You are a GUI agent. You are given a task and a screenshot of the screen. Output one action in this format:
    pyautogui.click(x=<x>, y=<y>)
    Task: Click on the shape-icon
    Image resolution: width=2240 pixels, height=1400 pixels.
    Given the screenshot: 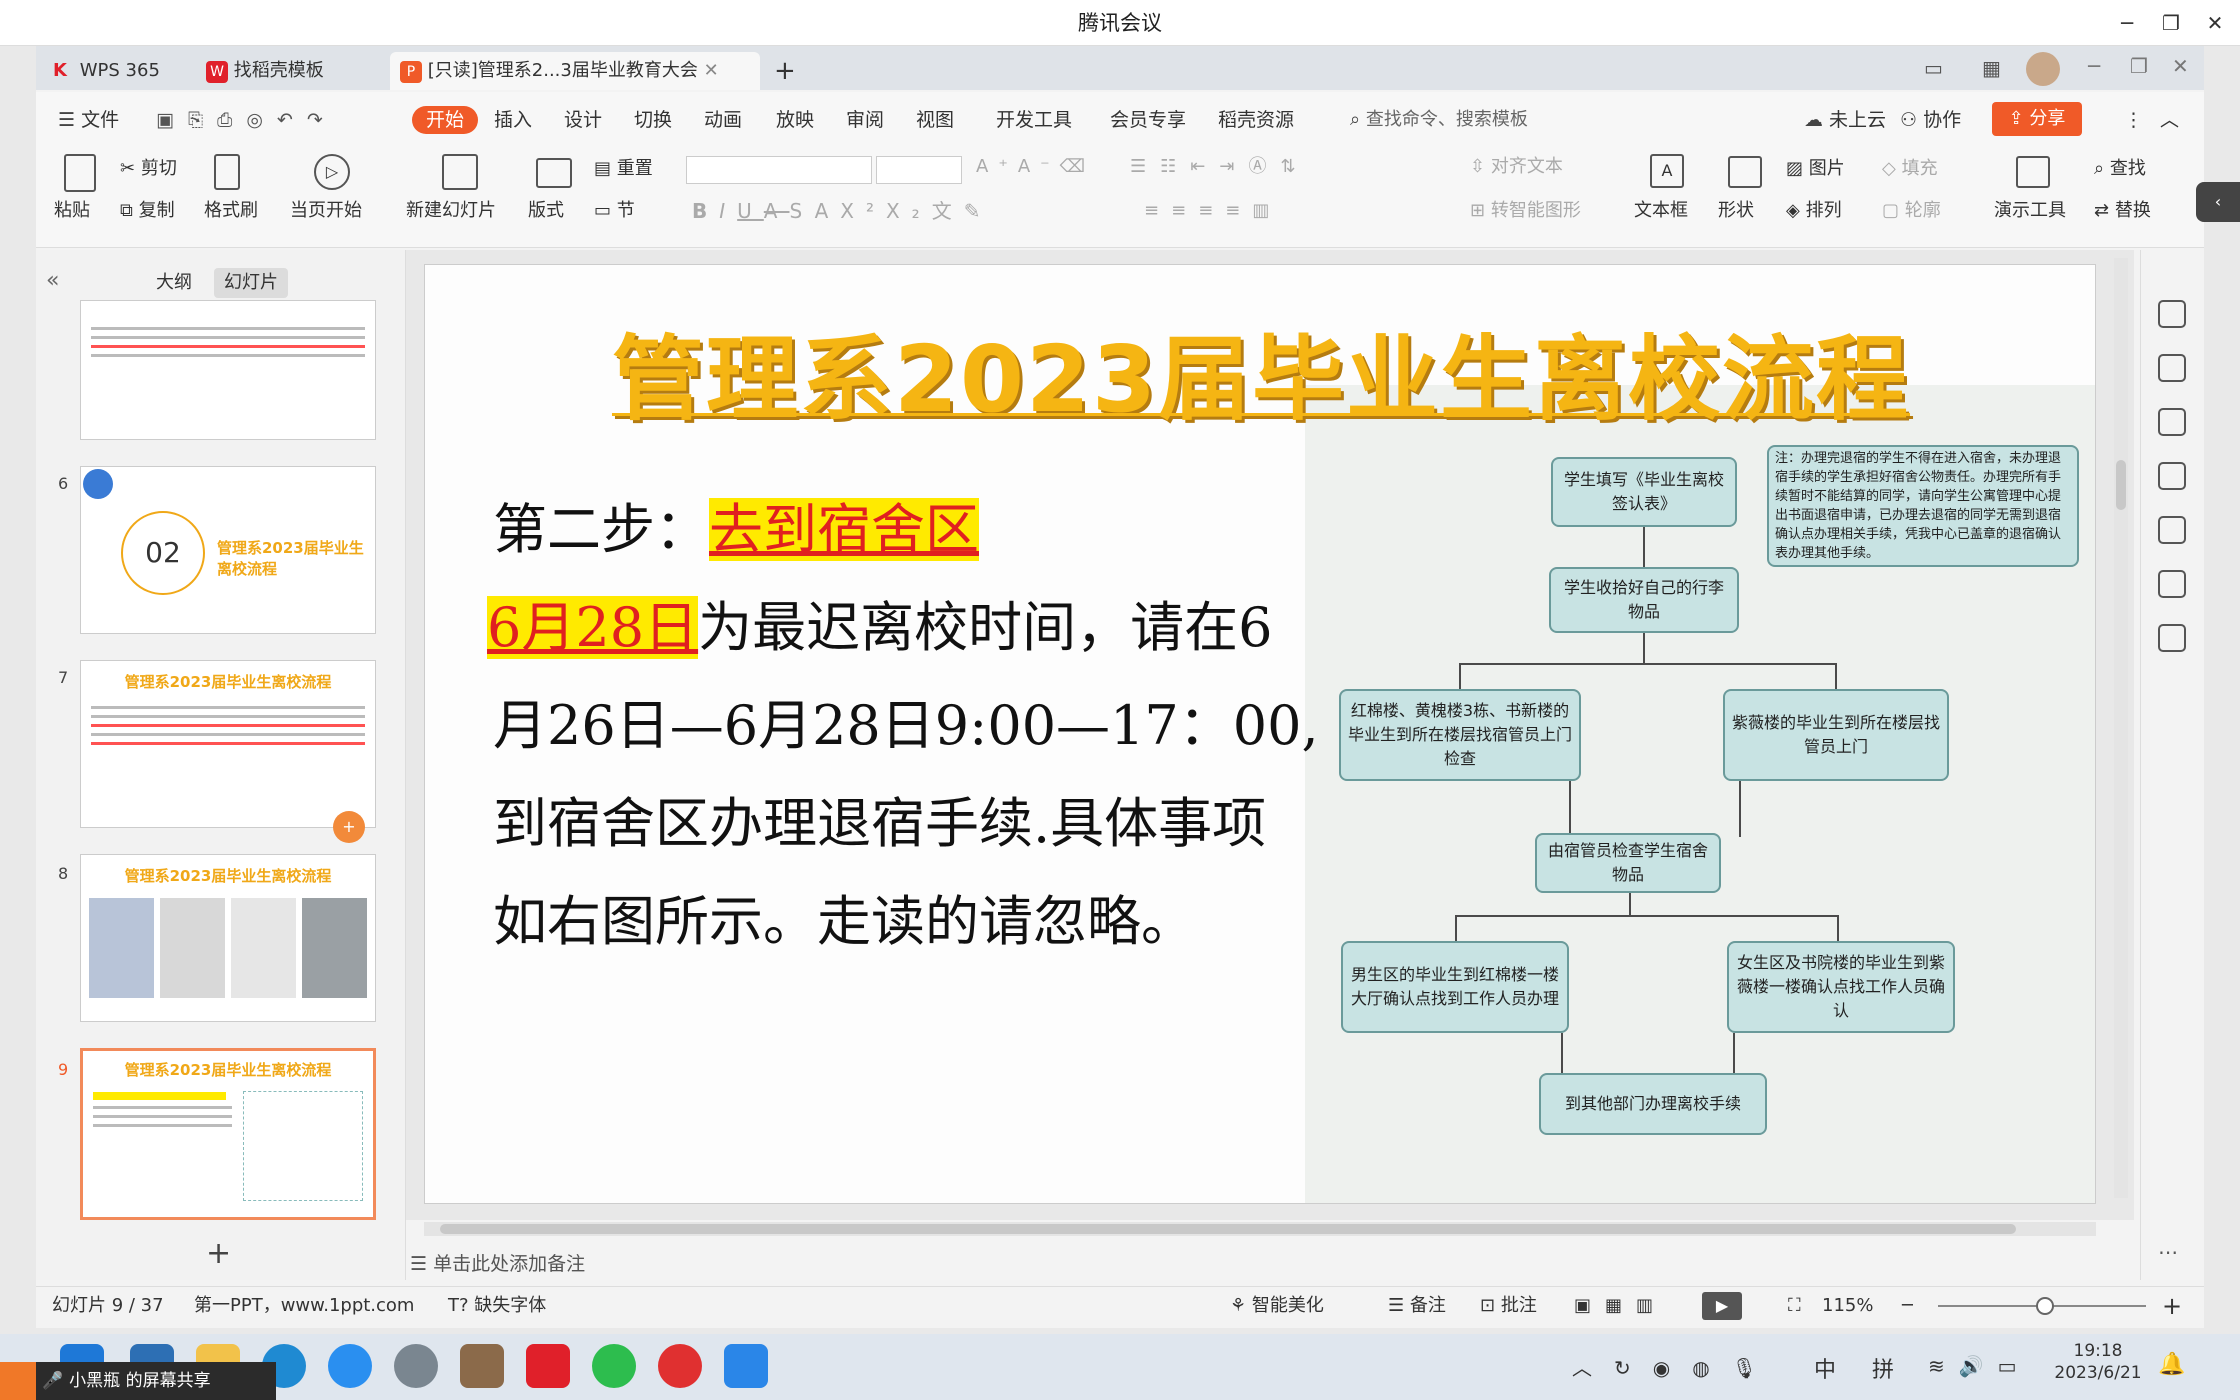 What is the action you would take?
    pyautogui.click(x=1745, y=172)
    